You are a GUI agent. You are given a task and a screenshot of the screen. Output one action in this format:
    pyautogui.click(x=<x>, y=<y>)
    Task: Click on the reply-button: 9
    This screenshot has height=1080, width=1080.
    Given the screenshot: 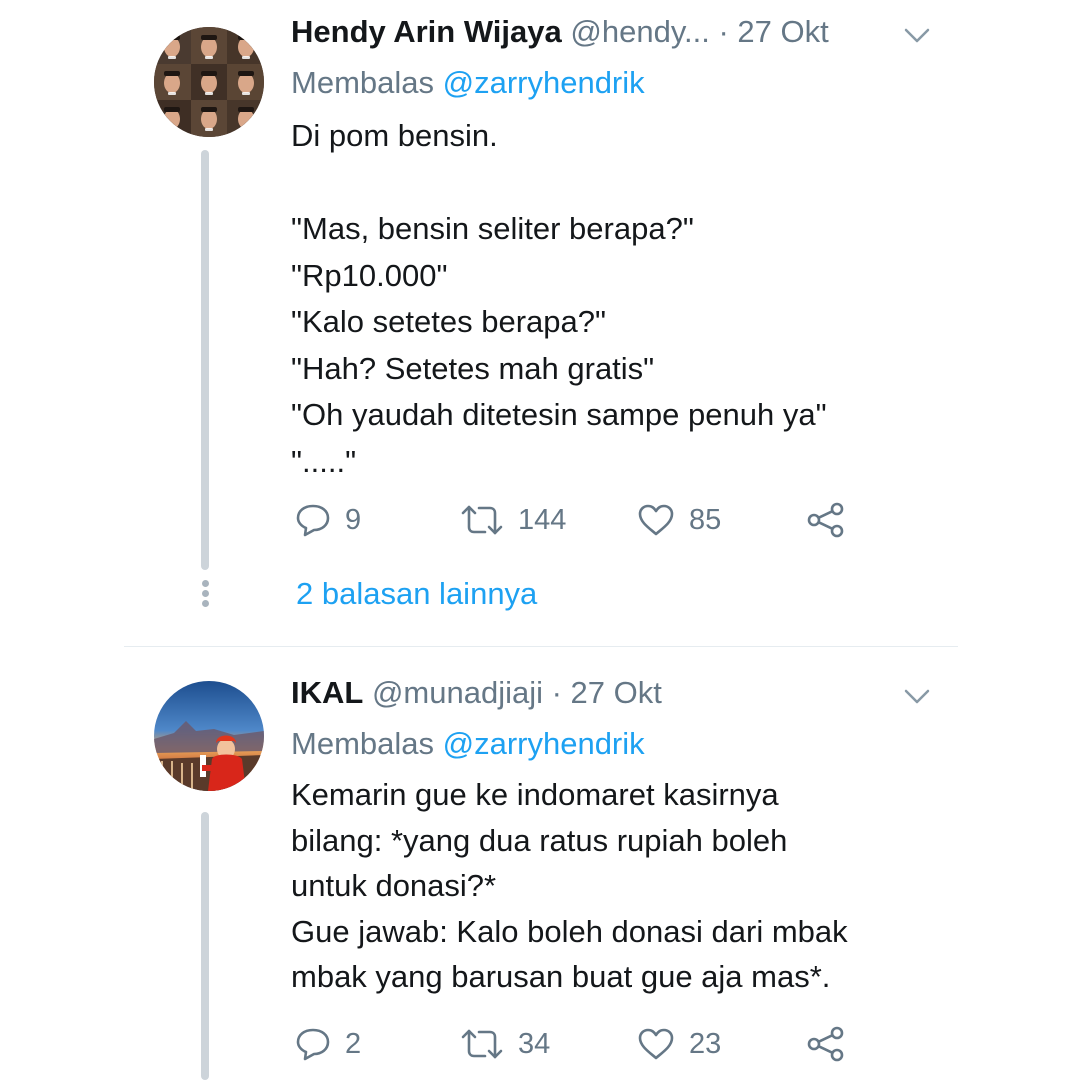 What is the action you would take?
    pyautogui.click(x=328, y=520)
    